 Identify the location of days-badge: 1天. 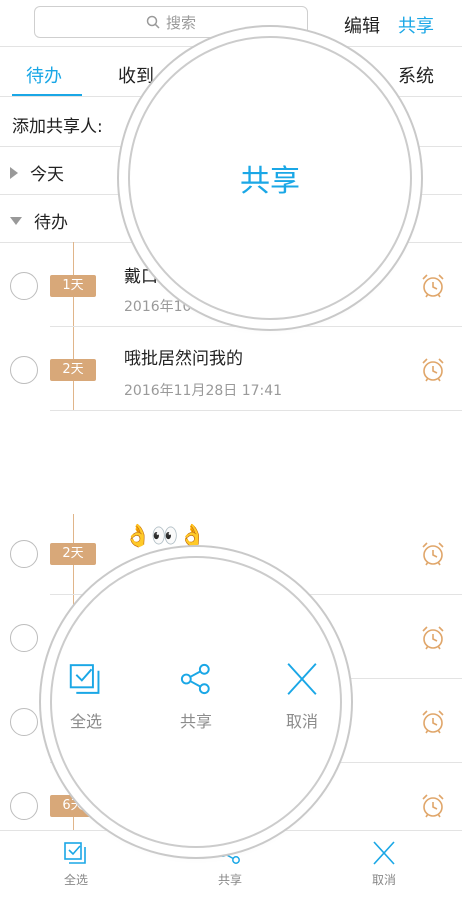
(73, 286).